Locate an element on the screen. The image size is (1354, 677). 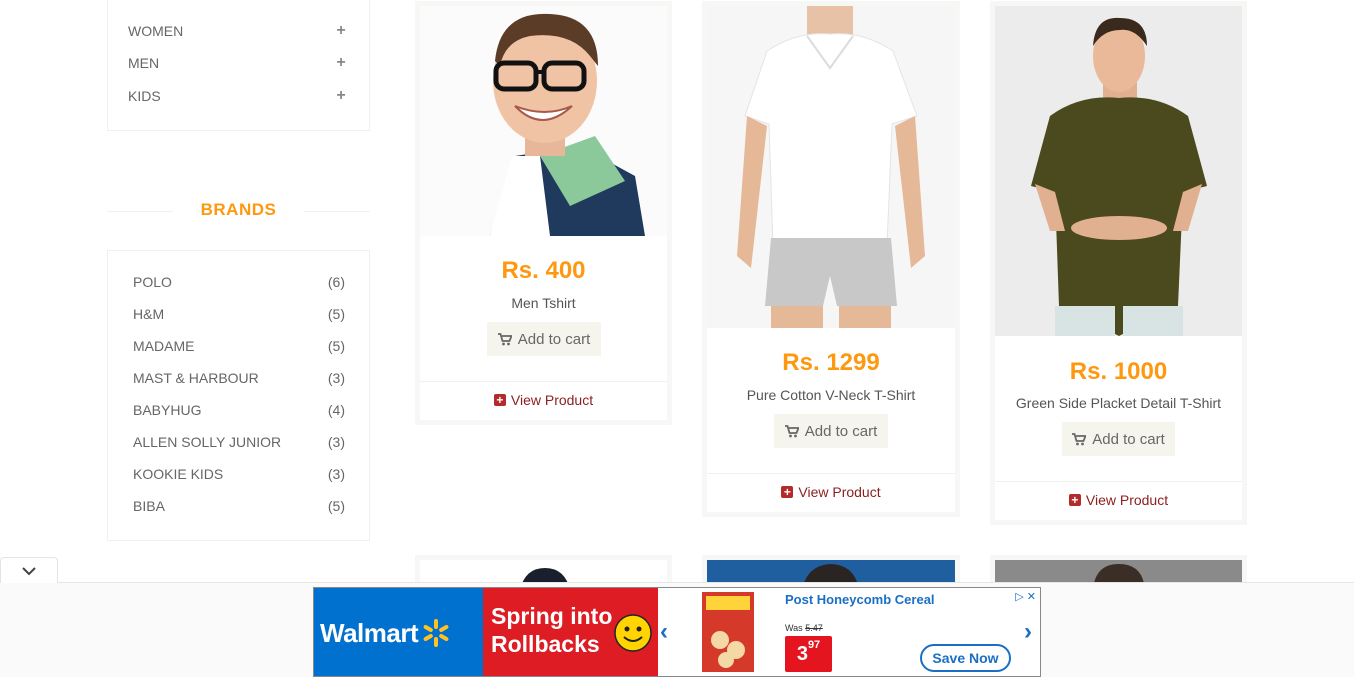
brand-item-kookie-kids: KOOKIE KIDS (3) is located at coordinates (239, 474).